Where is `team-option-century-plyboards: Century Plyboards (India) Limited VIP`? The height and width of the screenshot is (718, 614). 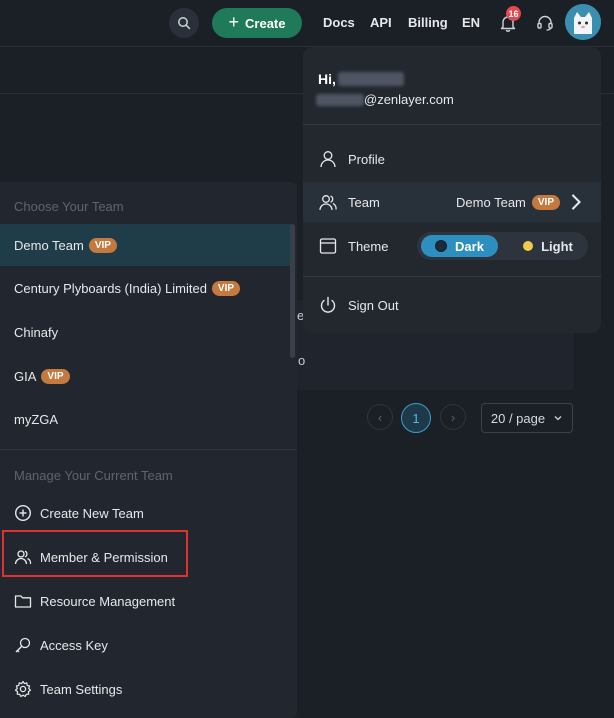
team-option-century-plyboards: Century Plyboards (India) Limited VIP is located at coordinates (148, 288).